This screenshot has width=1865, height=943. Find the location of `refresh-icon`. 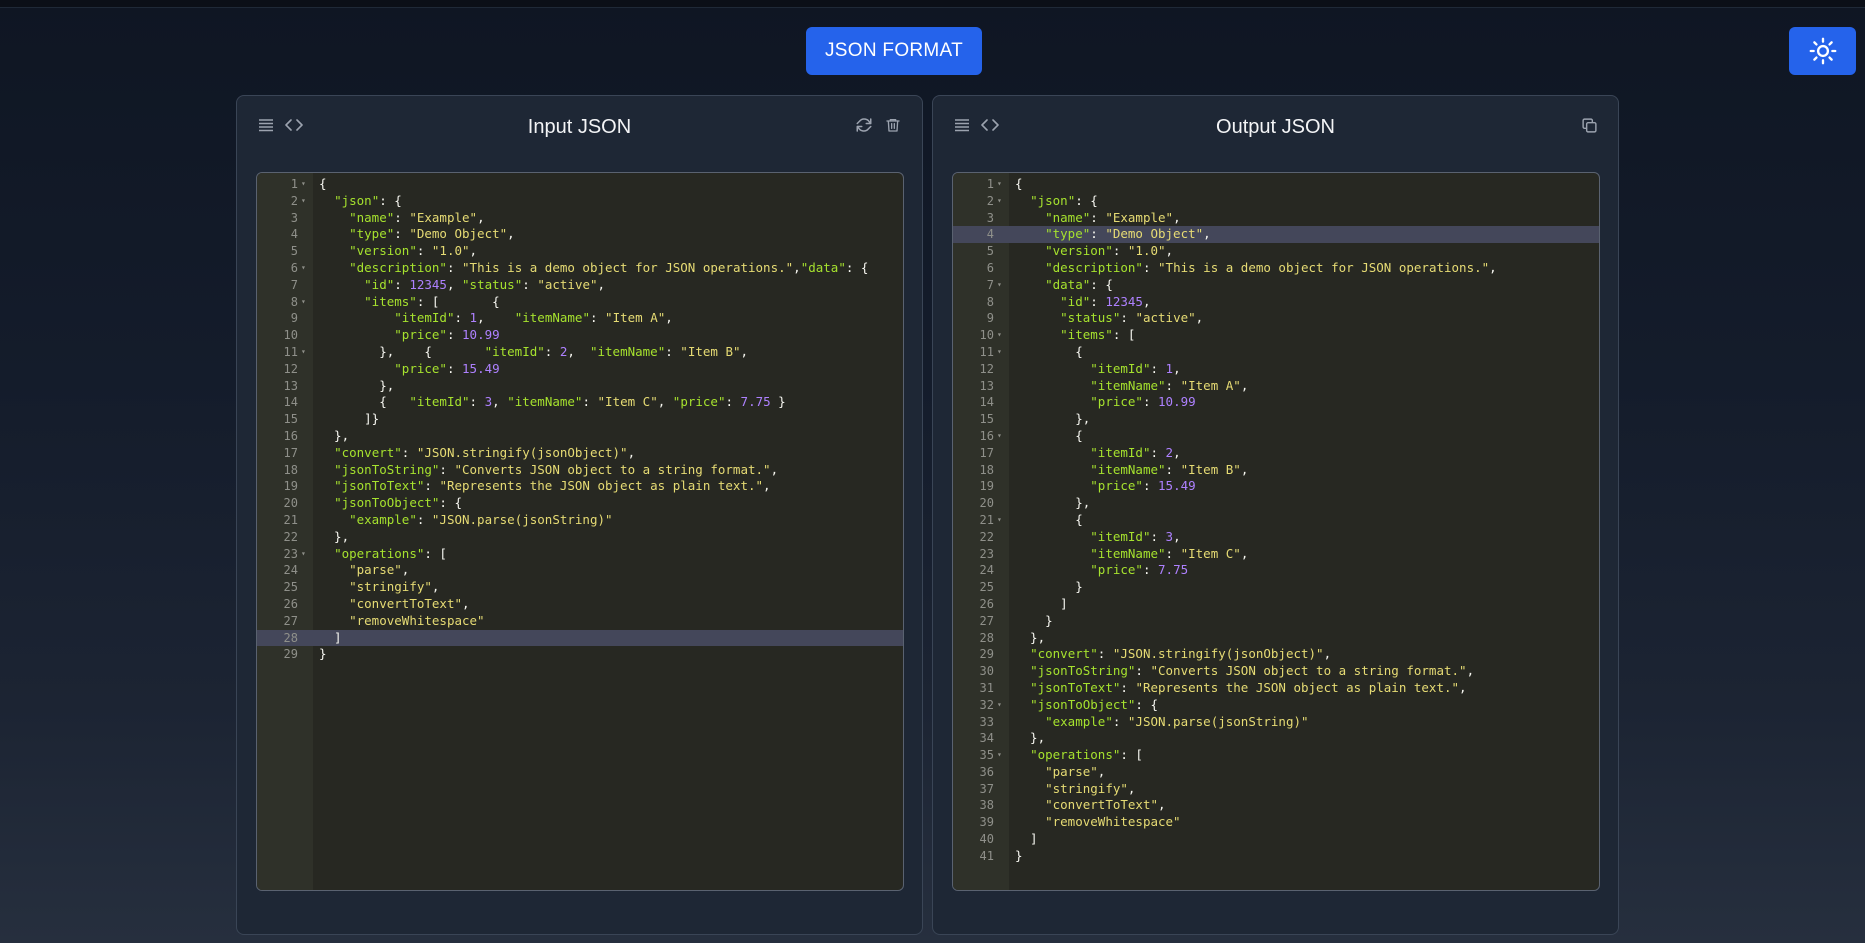

refresh-icon is located at coordinates (864, 125).